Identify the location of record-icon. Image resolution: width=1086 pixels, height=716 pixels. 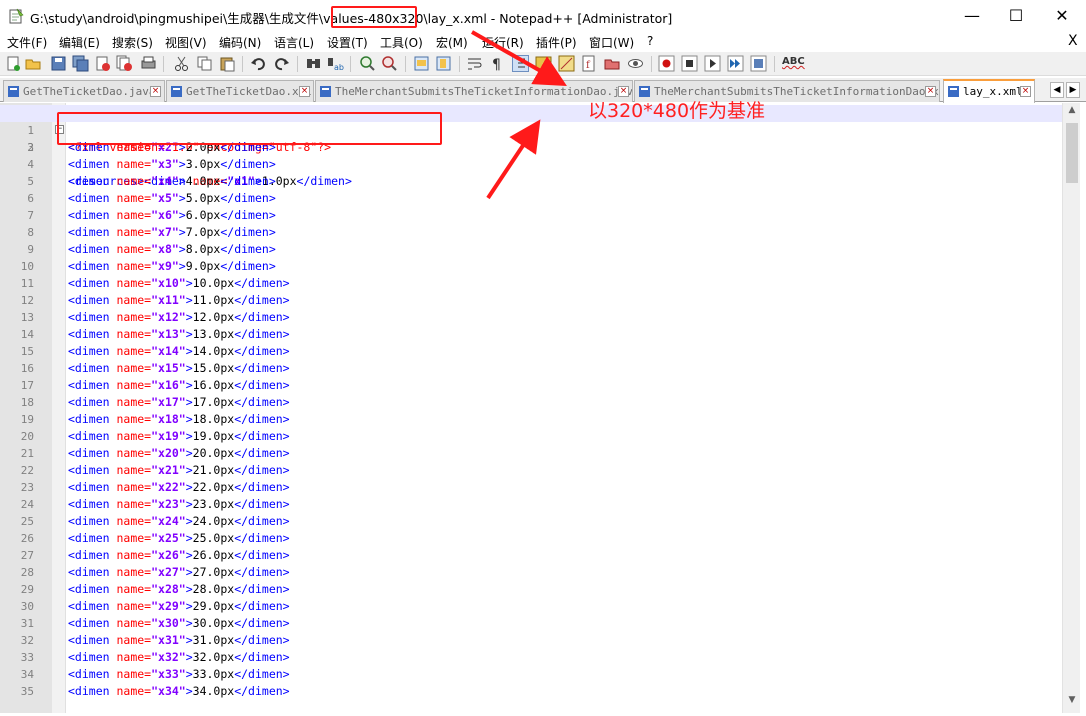
(666, 63).